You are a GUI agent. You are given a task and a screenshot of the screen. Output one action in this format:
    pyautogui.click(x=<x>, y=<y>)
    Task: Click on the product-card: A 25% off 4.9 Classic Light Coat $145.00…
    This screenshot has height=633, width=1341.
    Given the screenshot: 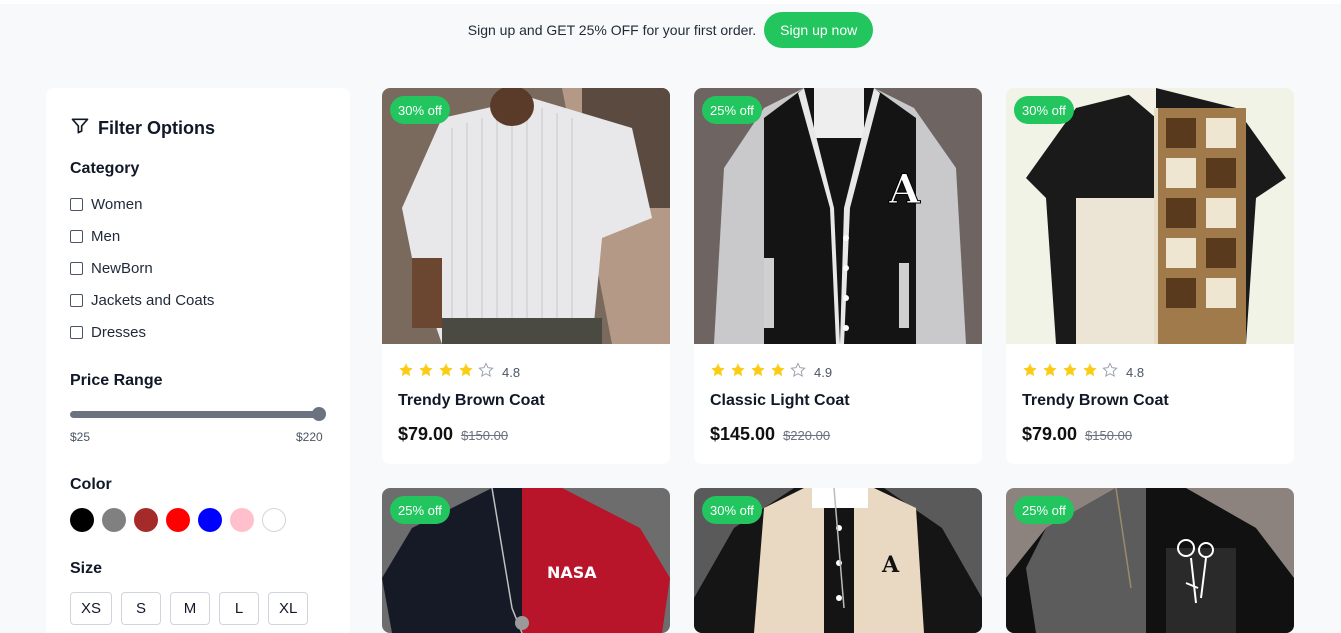 What is the action you would take?
    pyautogui.click(x=838, y=276)
    